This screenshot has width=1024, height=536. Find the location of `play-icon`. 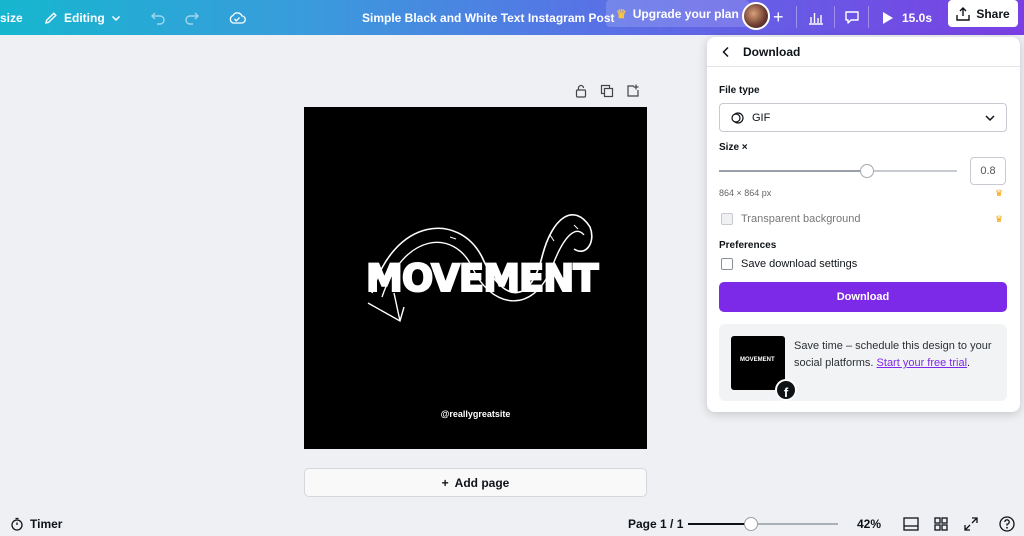

play-icon is located at coordinates (888, 17).